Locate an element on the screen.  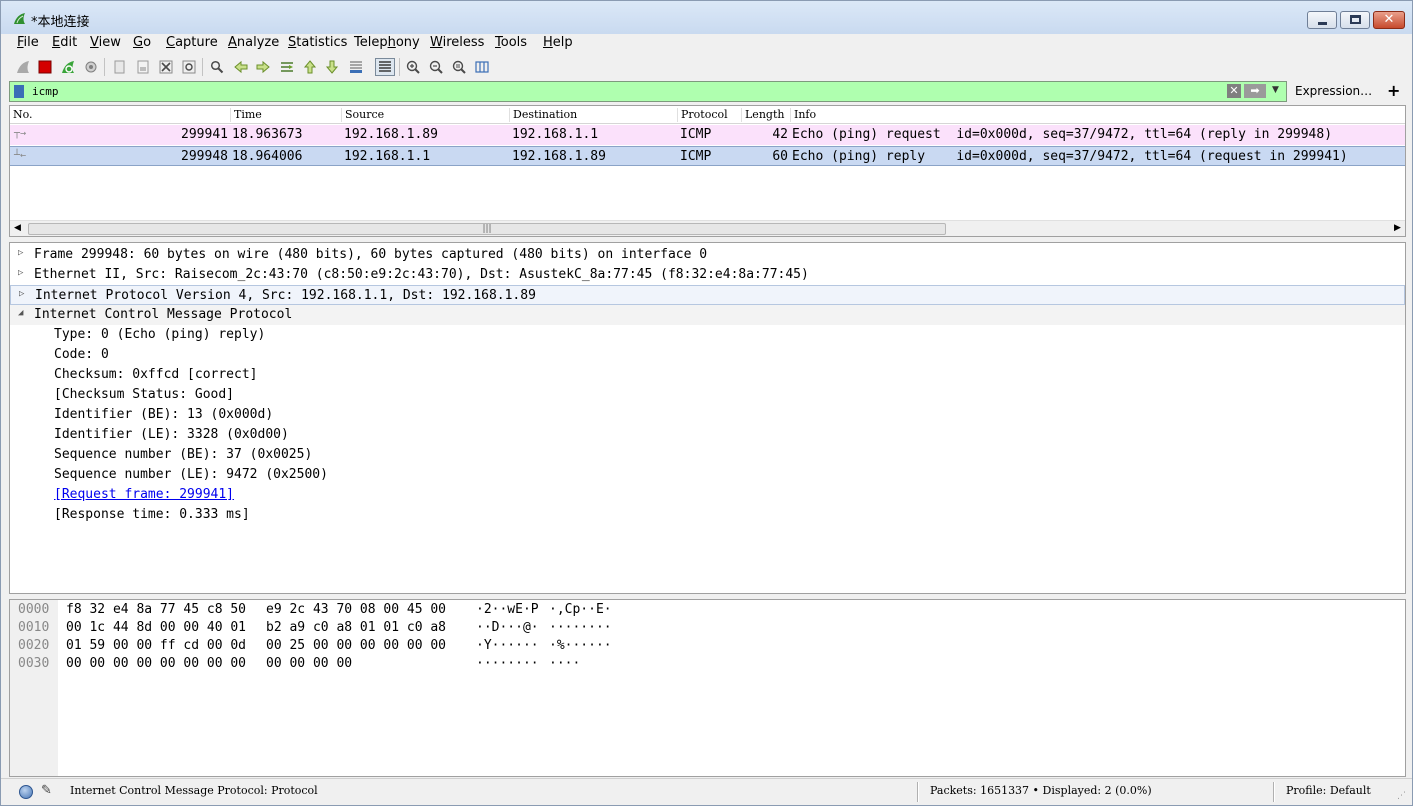
restart-capture-button is located at coordinates (68, 67).